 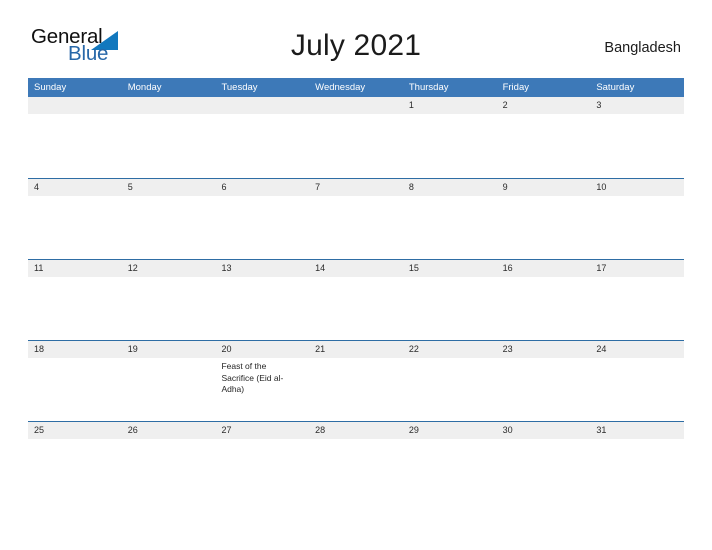 I want to click on calendar-day-band: 23, so click(x=543, y=349).